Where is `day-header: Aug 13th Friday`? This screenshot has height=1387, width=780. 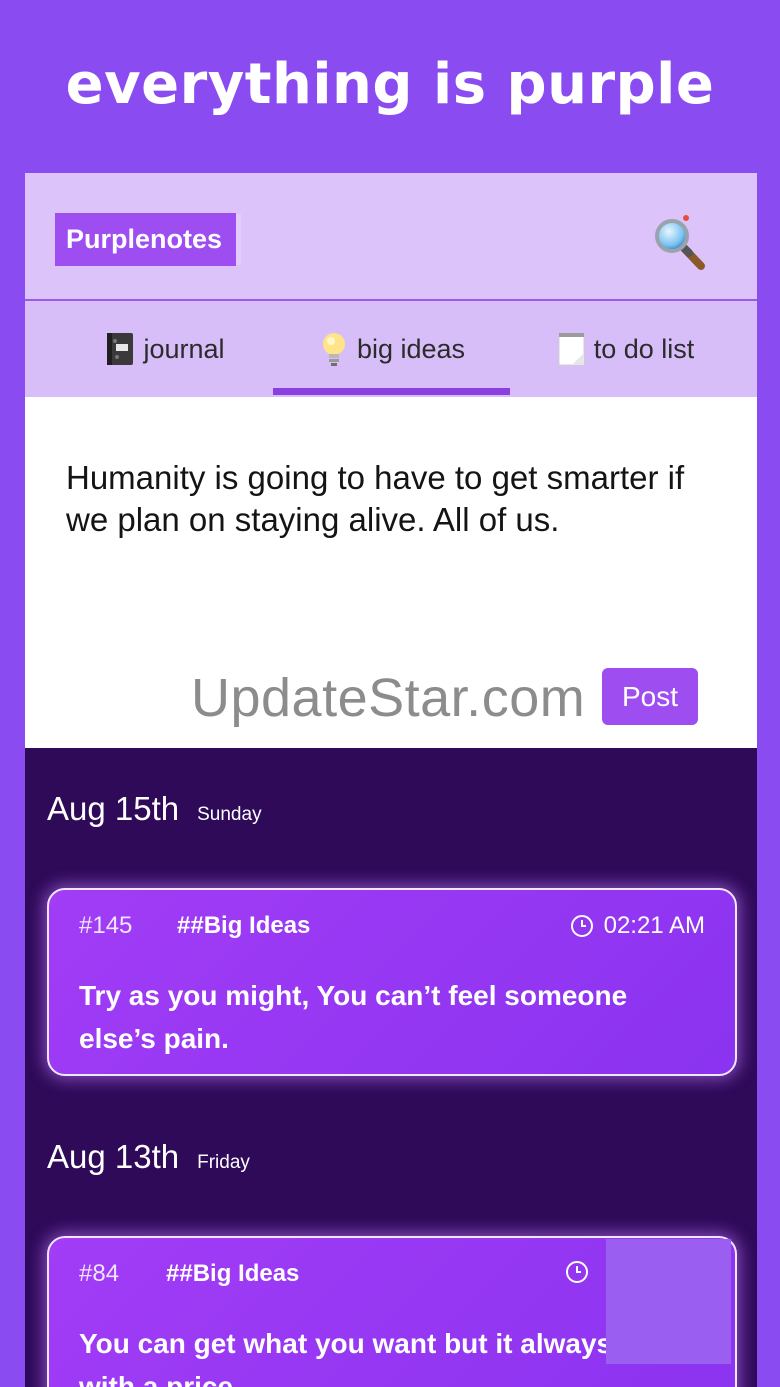 day-header: Aug 13th Friday is located at coordinates (148, 1157).